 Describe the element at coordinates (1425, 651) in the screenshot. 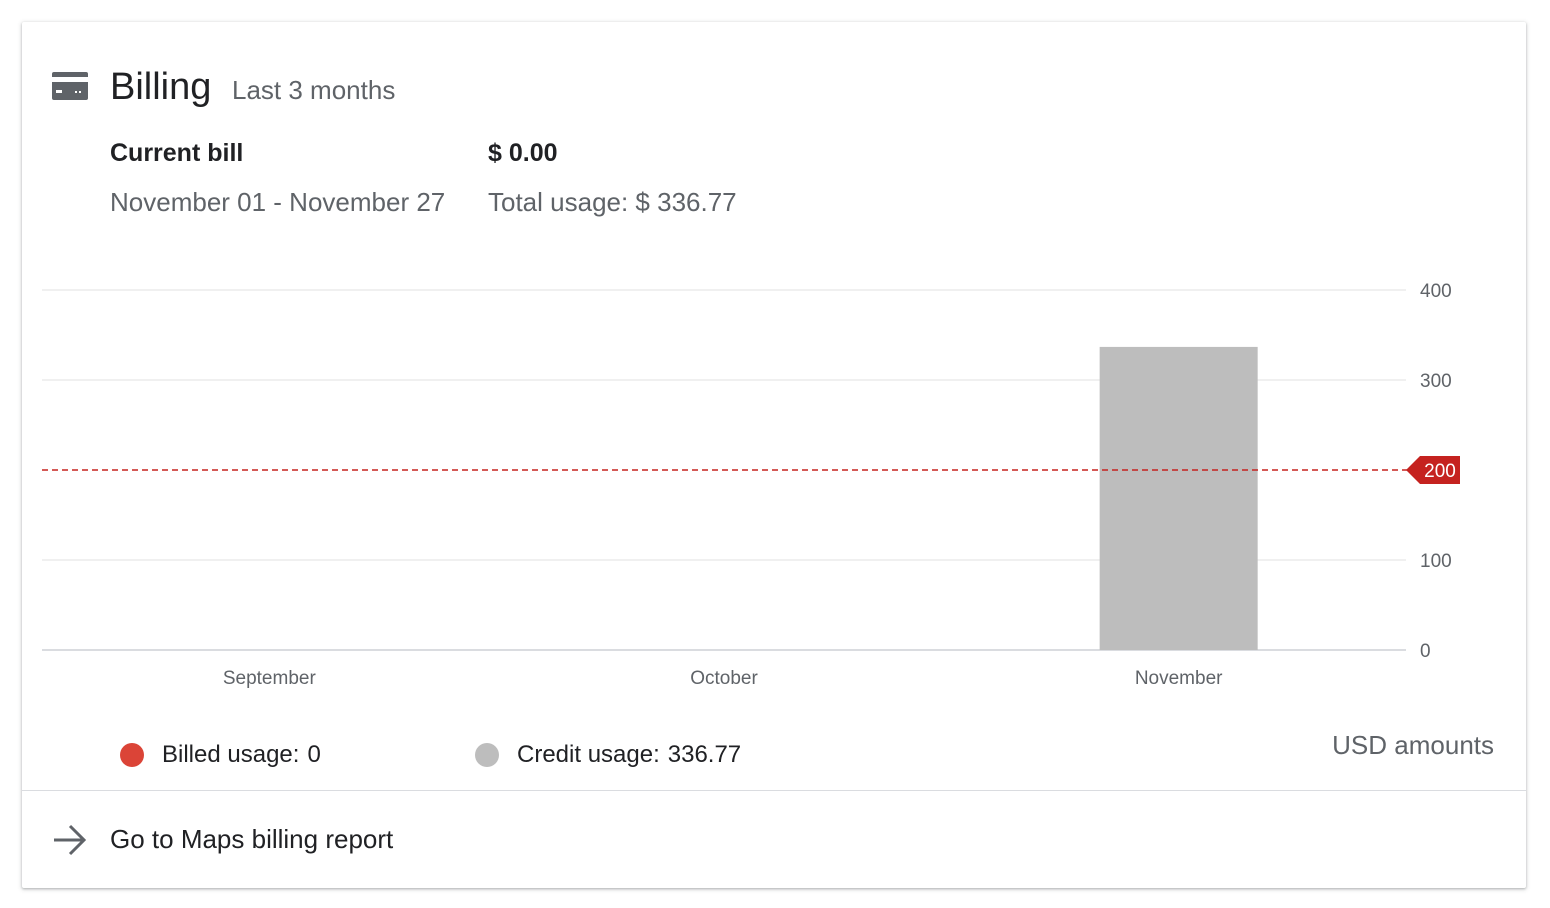

I see `y-tick-label: 0` at that location.